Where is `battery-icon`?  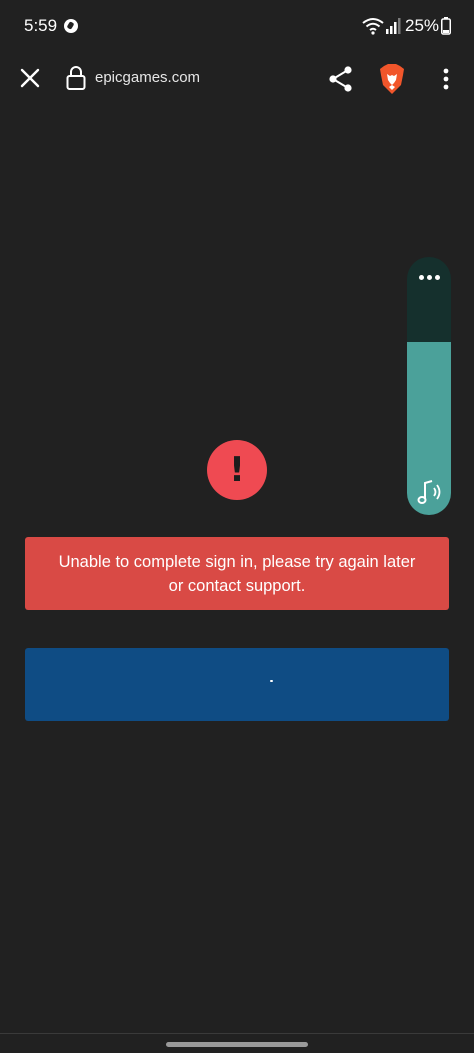 battery-icon is located at coordinates (446, 26).